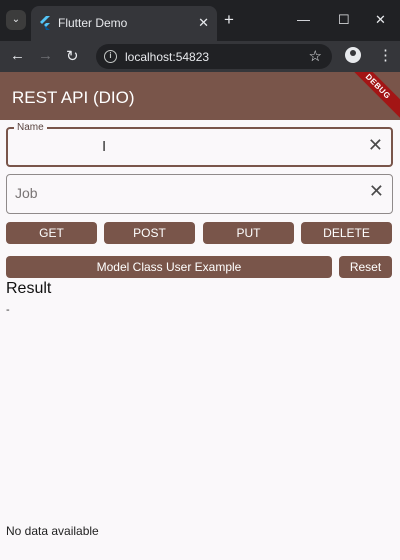 This screenshot has height=560, width=400. What do you see at coordinates (93, 23) in the screenshot?
I see `tab-title: Flutter Demo` at bounding box center [93, 23].